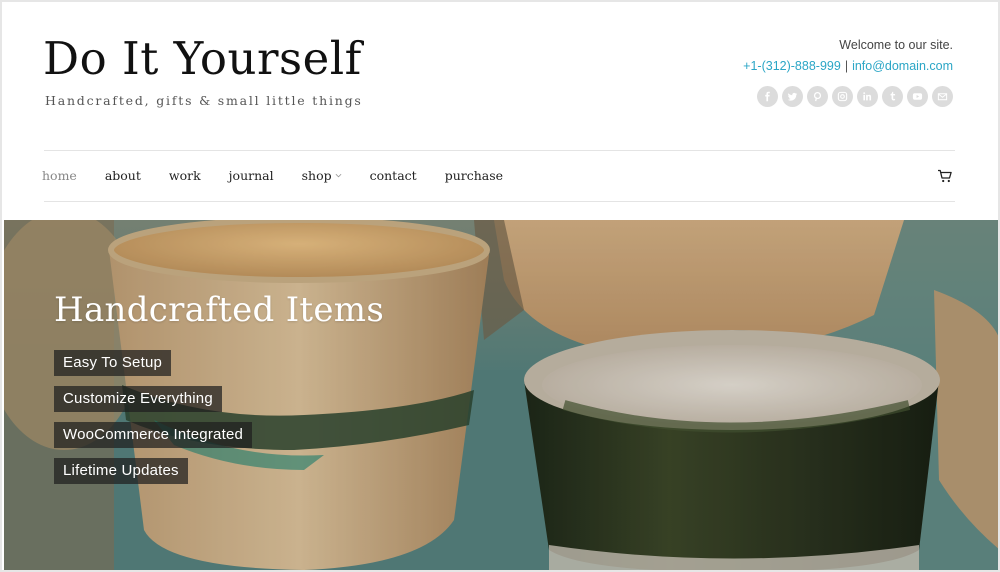 Image resolution: width=1000 pixels, height=572 pixels. Describe the element at coordinates (499, 150) in the screenshot. I see `nav-top-divider` at that location.